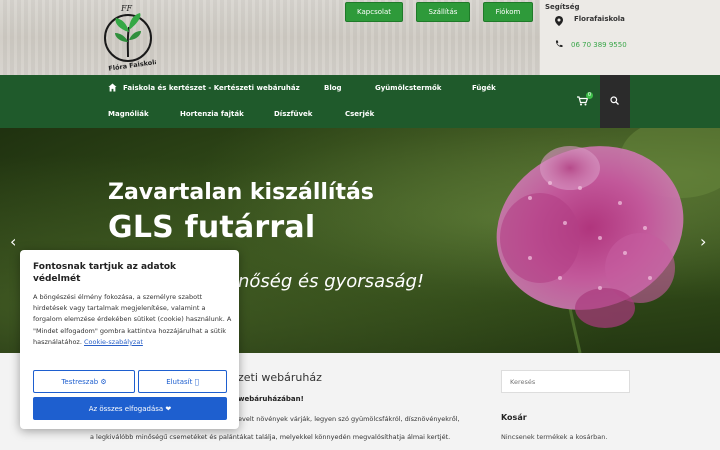  What do you see at coordinates (128, 114) in the screenshot?
I see `nav-item-magnolias: Magnóliák` at bounding box center [128, 114].